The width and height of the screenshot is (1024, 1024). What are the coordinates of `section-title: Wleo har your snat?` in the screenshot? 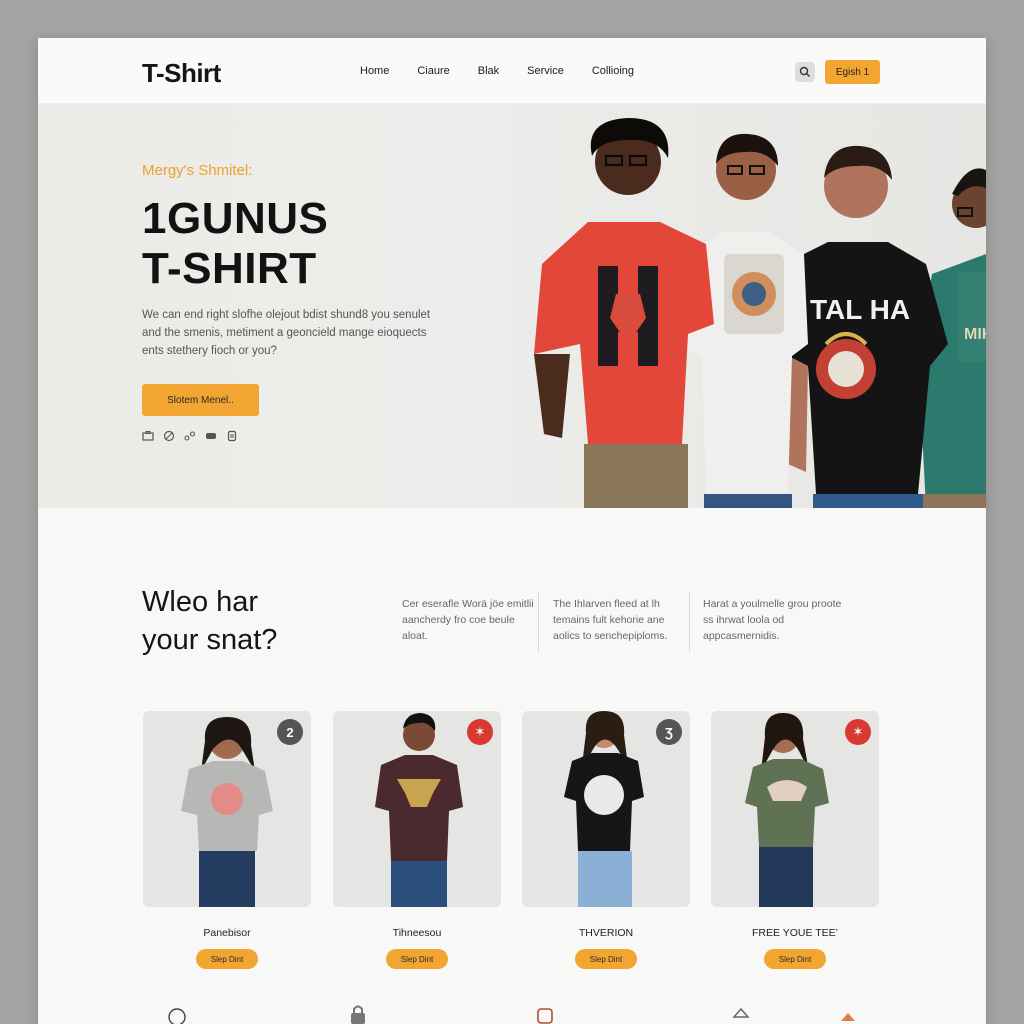 It's located at (209, 621).